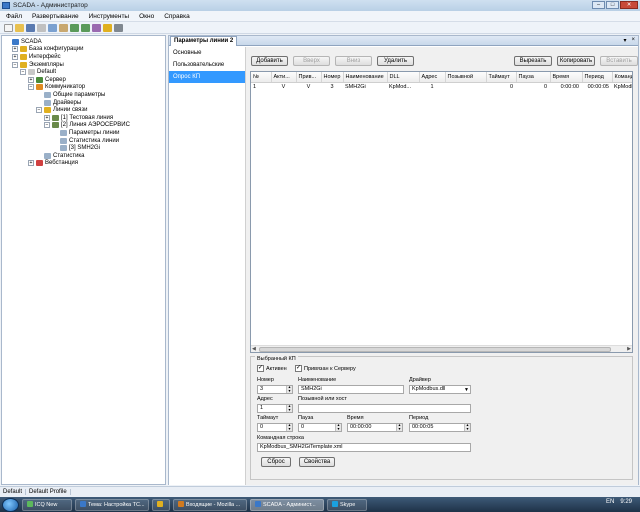 This screenshot has height=512, width=640. What do you see at coordinates (84, 72) in the screenshot?
I see `tree-node: − Default` at bounding box center [84, 72].